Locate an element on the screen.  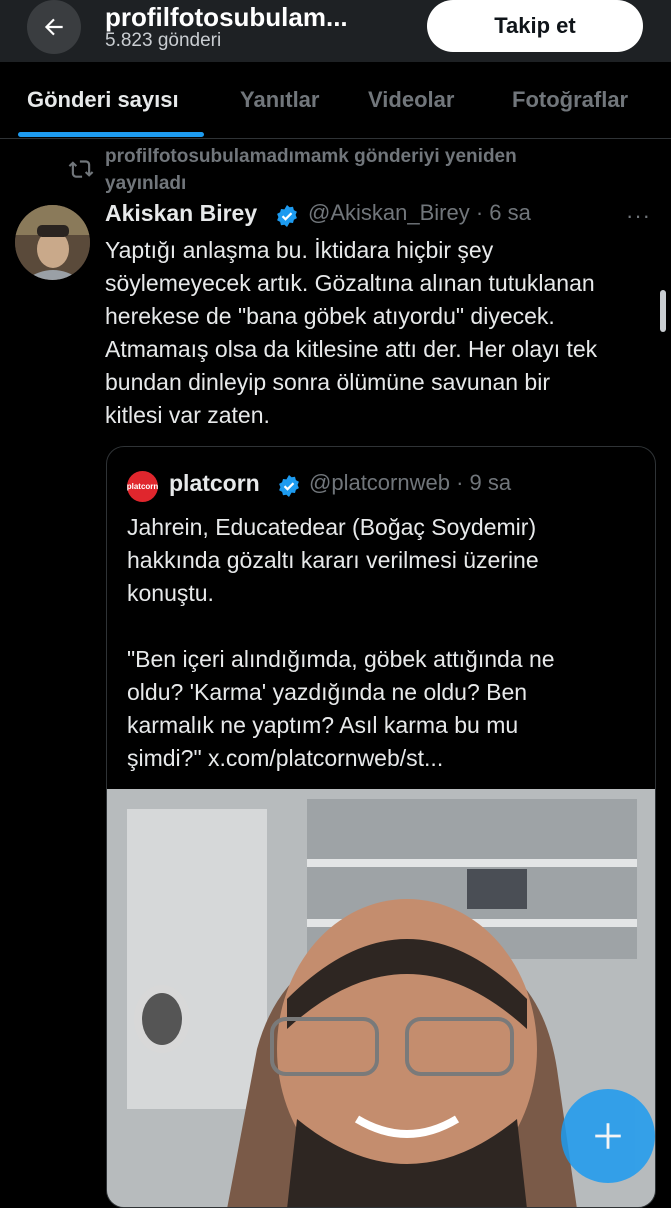
repost-icon is located at coordinates (81, 170).